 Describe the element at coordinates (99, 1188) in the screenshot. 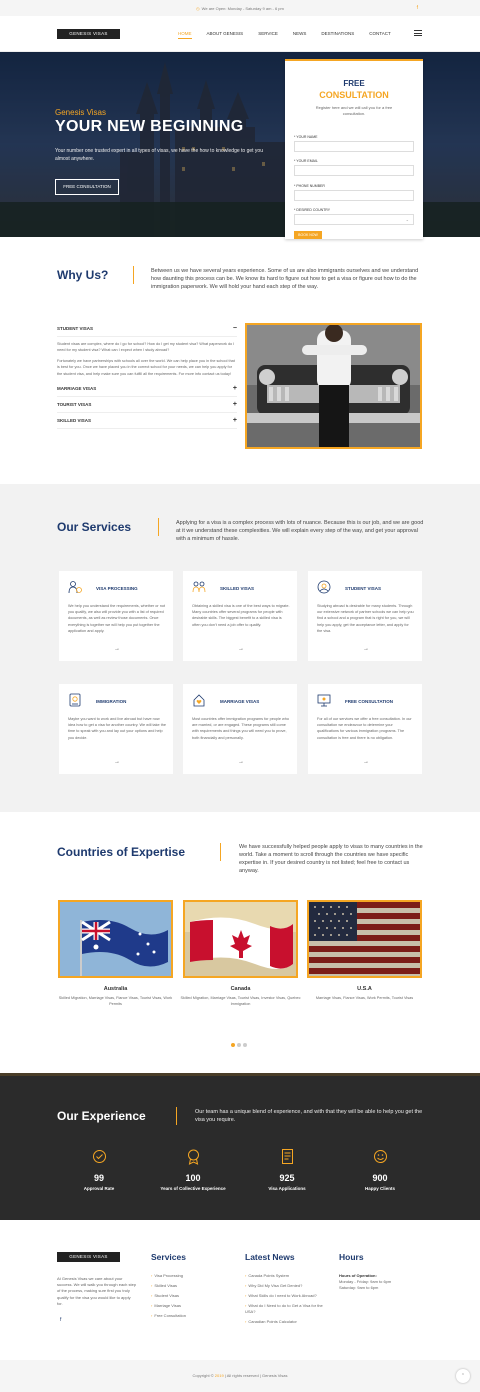

I see `stat-label: Approval Rate` at that location.